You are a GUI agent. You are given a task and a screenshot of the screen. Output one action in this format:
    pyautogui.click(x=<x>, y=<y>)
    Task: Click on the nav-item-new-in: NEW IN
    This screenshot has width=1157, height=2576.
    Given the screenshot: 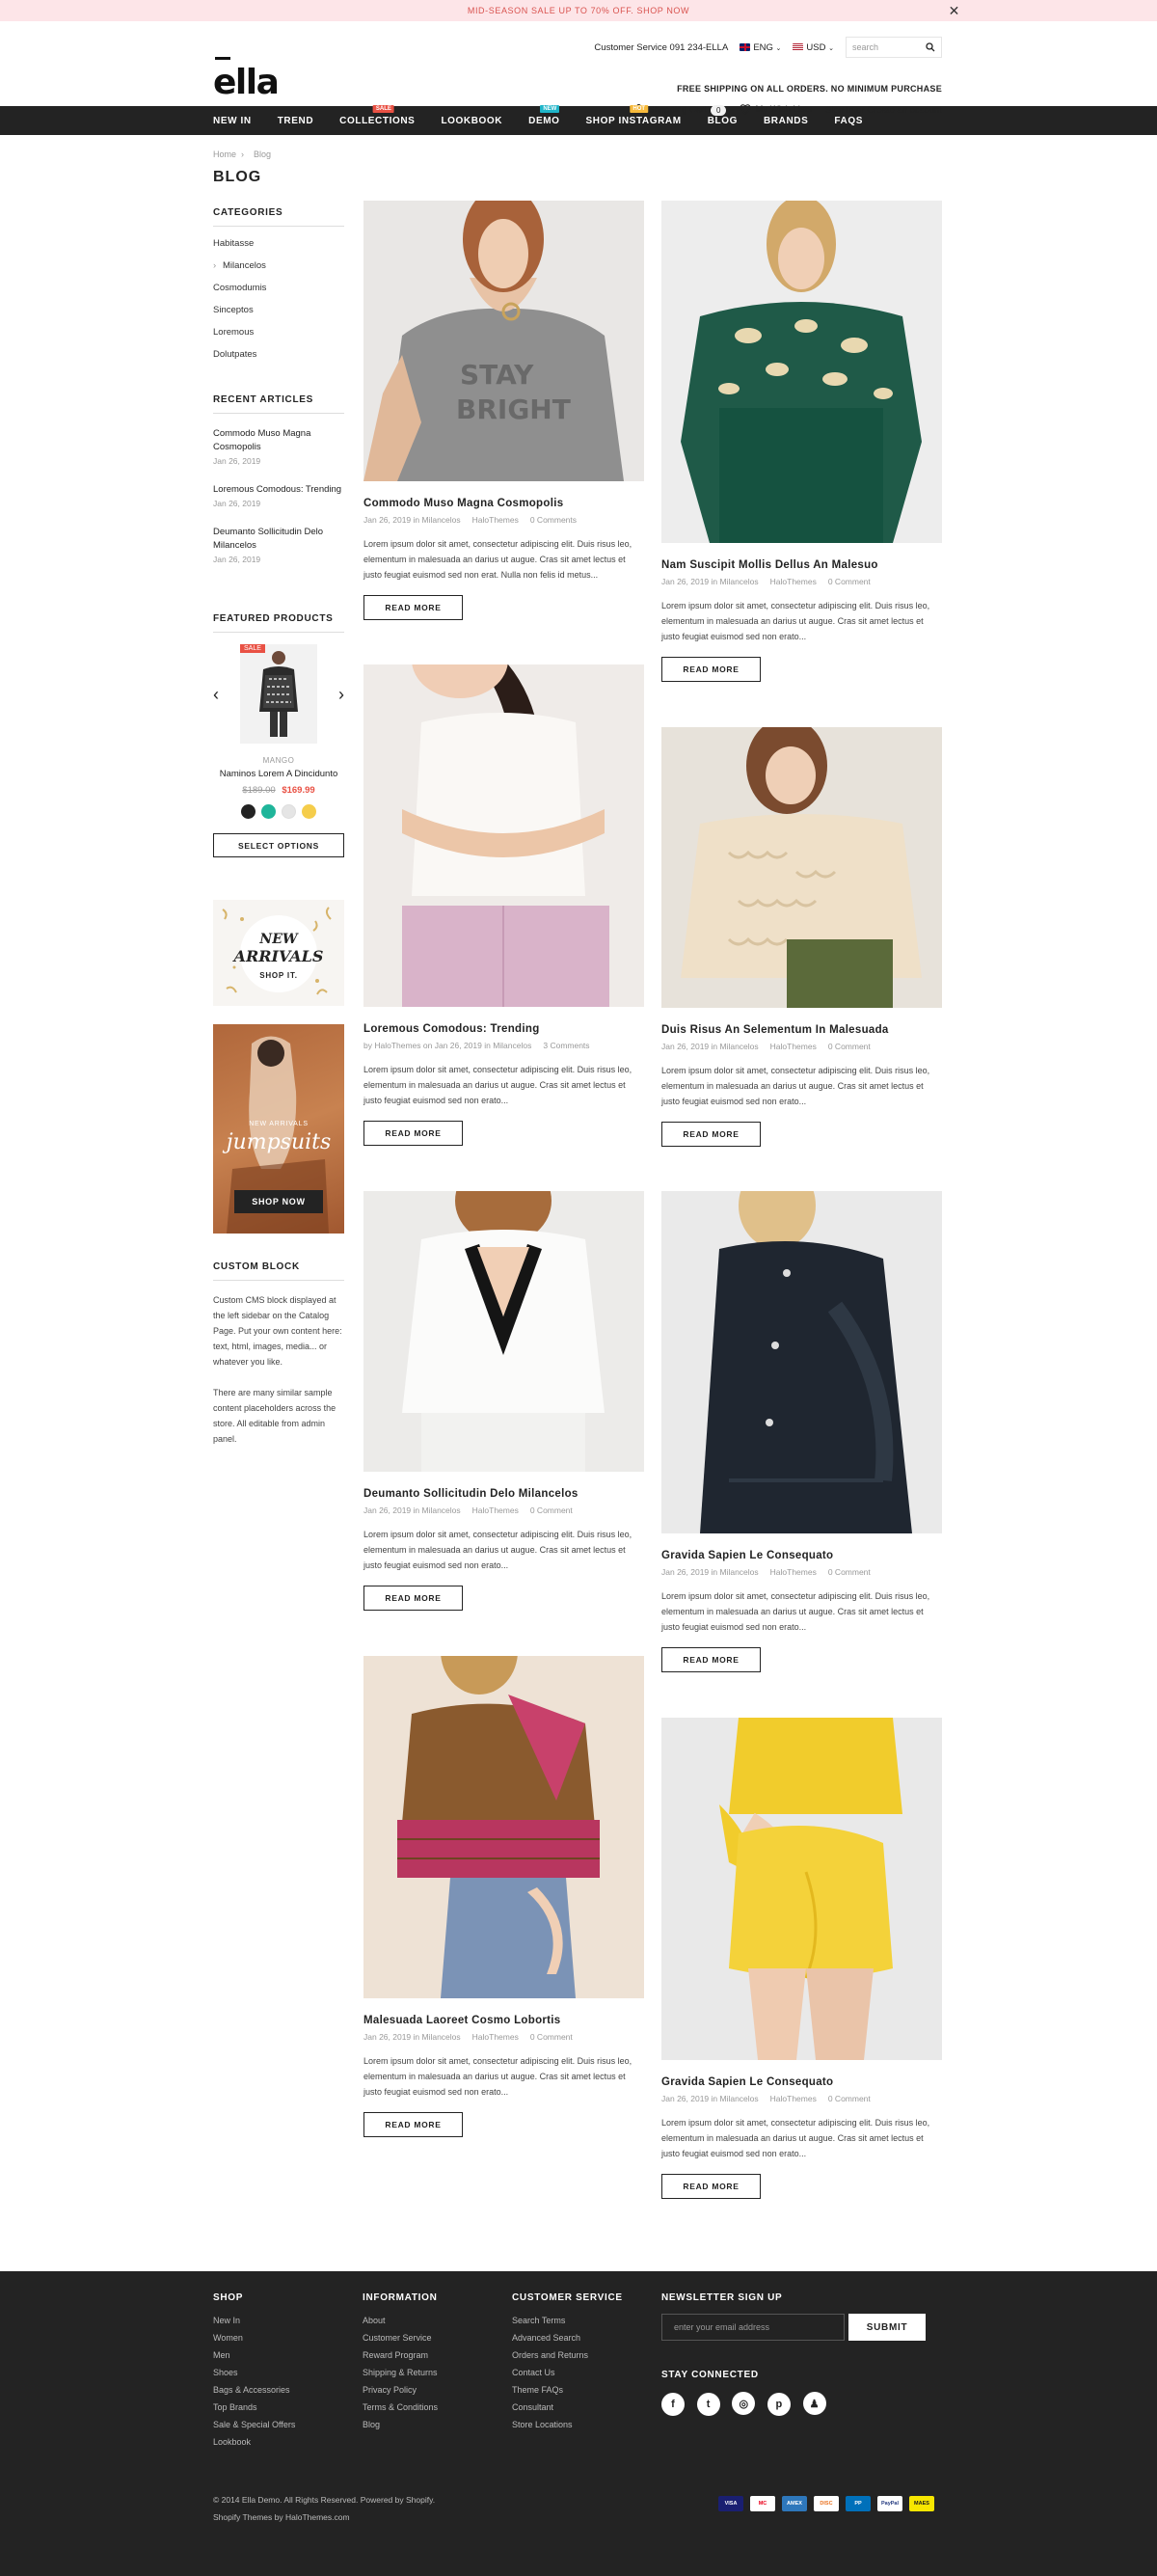 What is the action you would take?
    pyautogui.click(x=232, y=121)
    